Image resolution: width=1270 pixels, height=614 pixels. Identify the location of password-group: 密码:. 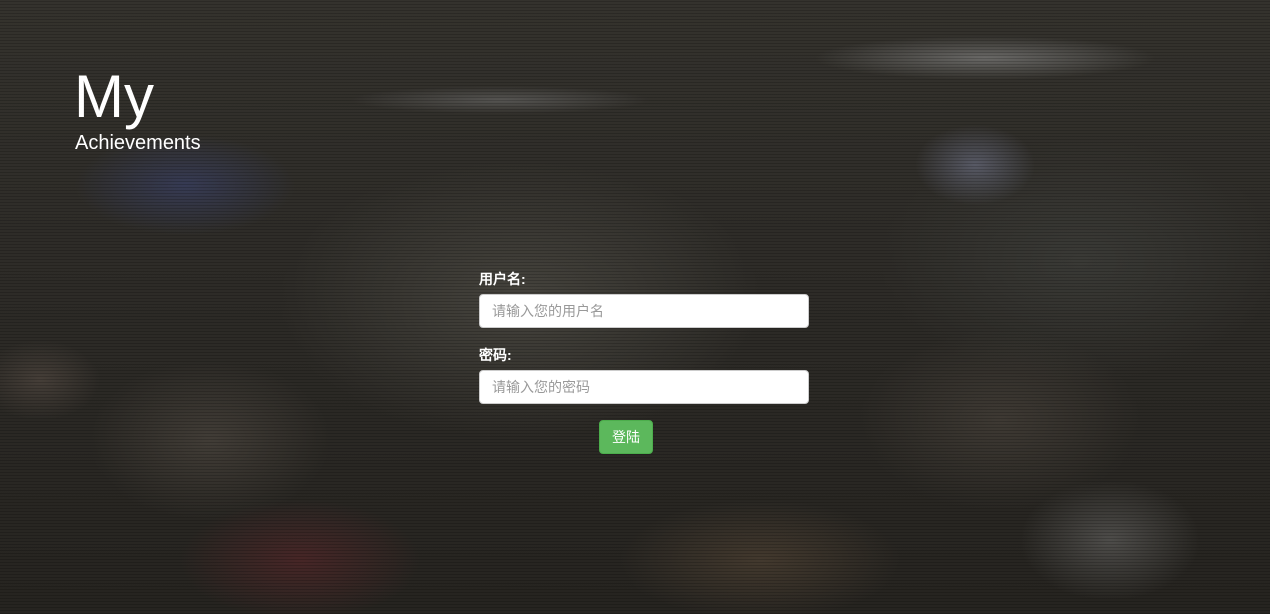
(644, 375).